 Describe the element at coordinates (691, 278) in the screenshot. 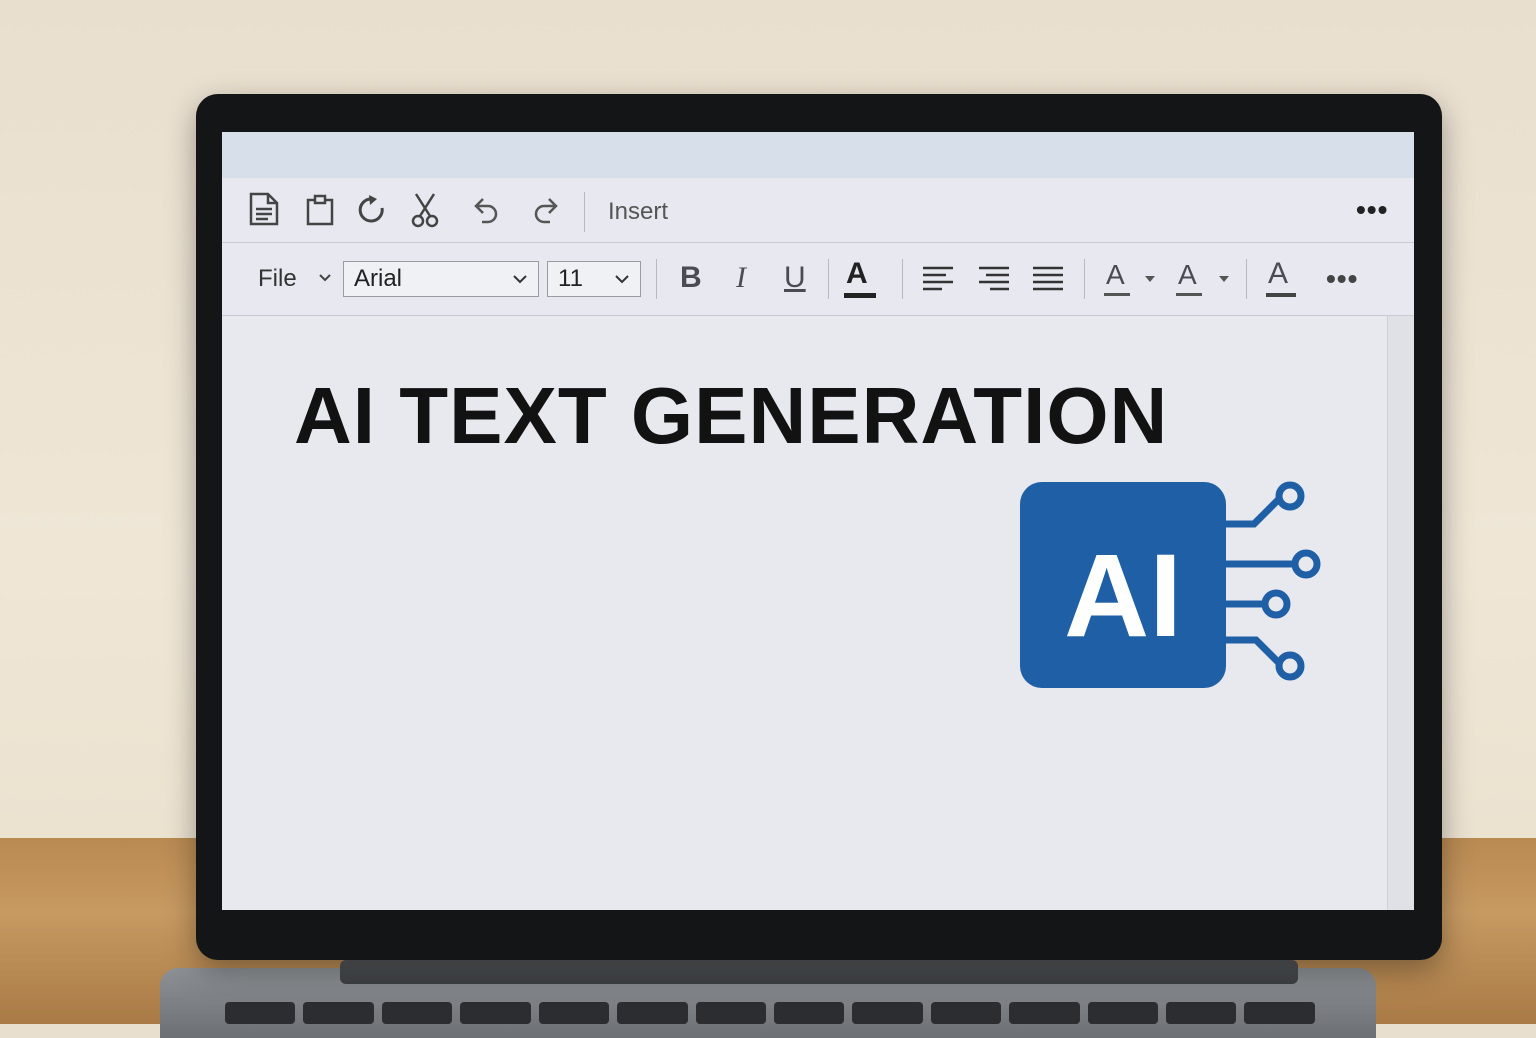

I see `bold-button: B` at that location.